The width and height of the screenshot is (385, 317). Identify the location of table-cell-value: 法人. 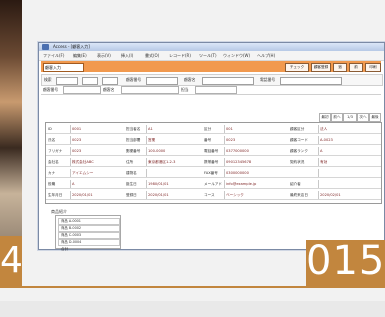
(349, 129).